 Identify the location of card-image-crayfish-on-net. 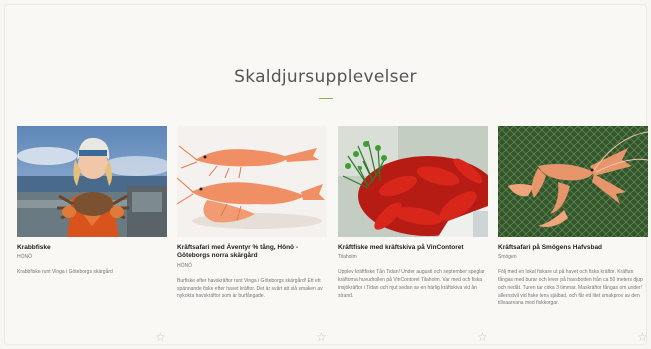
(573, 181).